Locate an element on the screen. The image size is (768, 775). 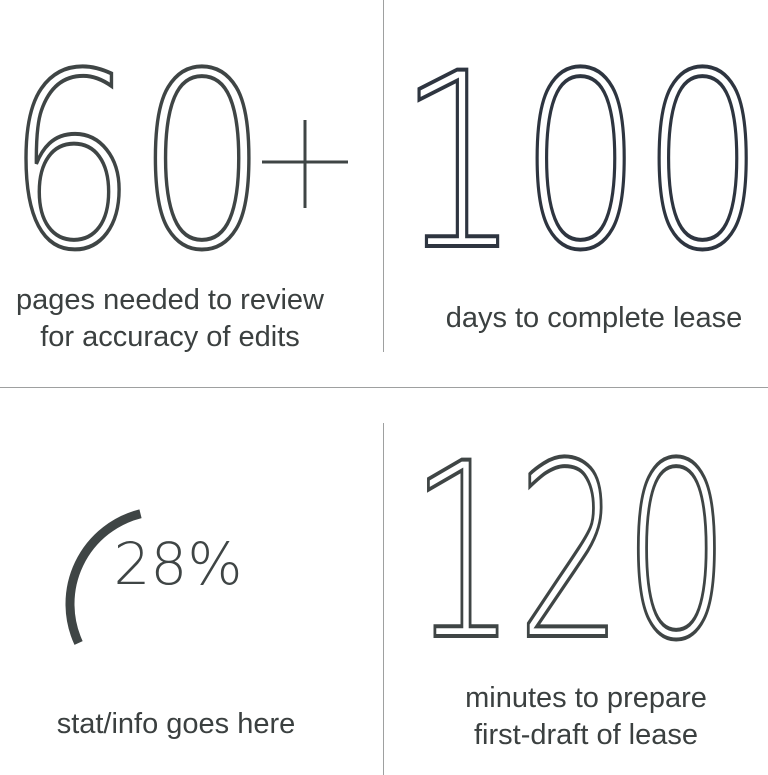
progress-ring: 28% is located at coordinates (154, 577).